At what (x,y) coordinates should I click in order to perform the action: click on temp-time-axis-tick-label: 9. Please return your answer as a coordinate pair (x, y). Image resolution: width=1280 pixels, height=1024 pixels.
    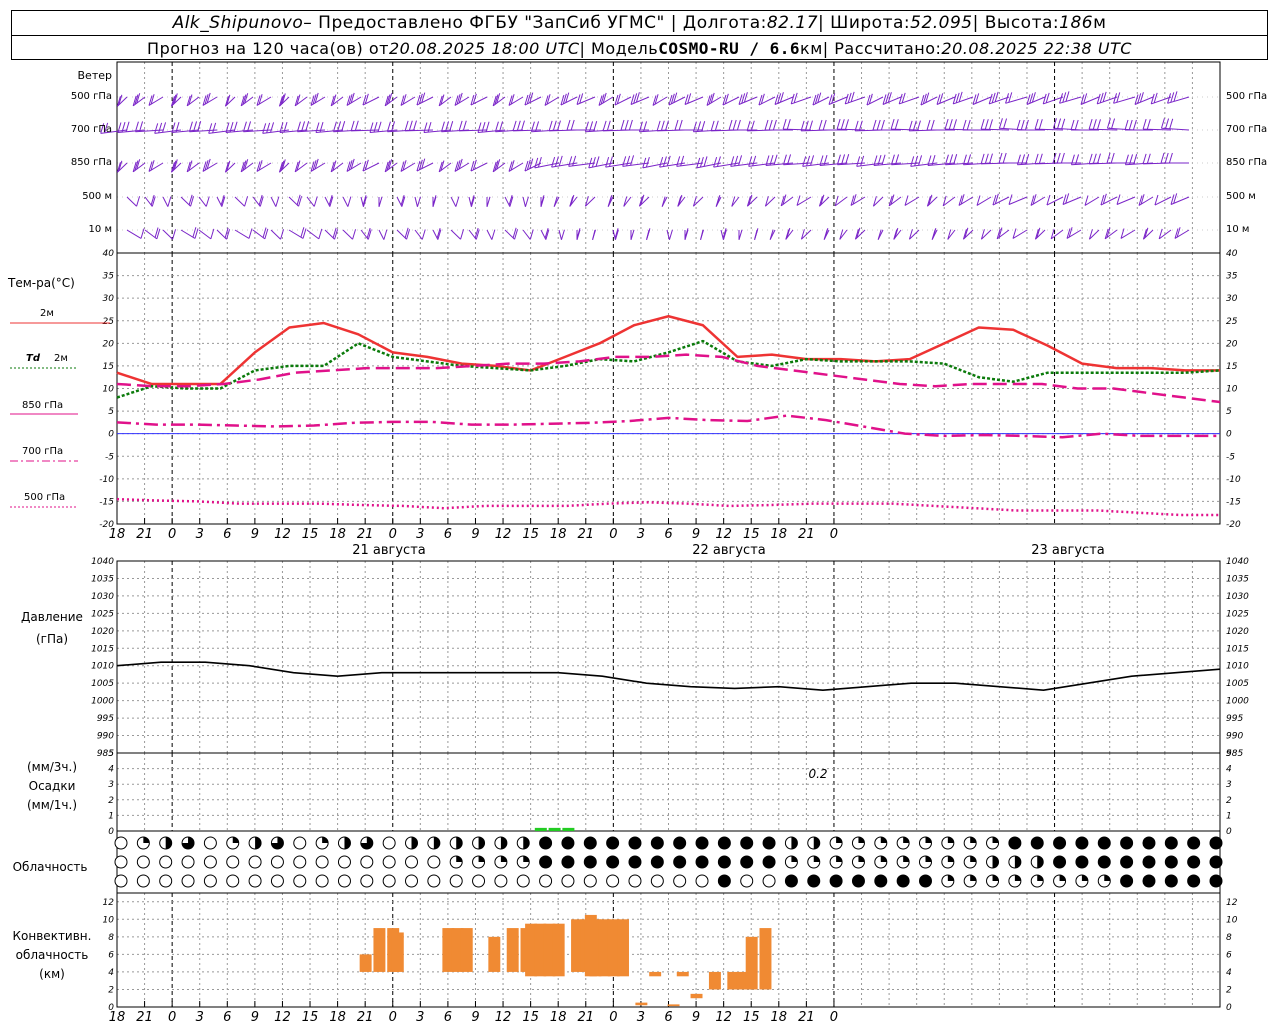
    Looking at the image, I should click on (475, 534).